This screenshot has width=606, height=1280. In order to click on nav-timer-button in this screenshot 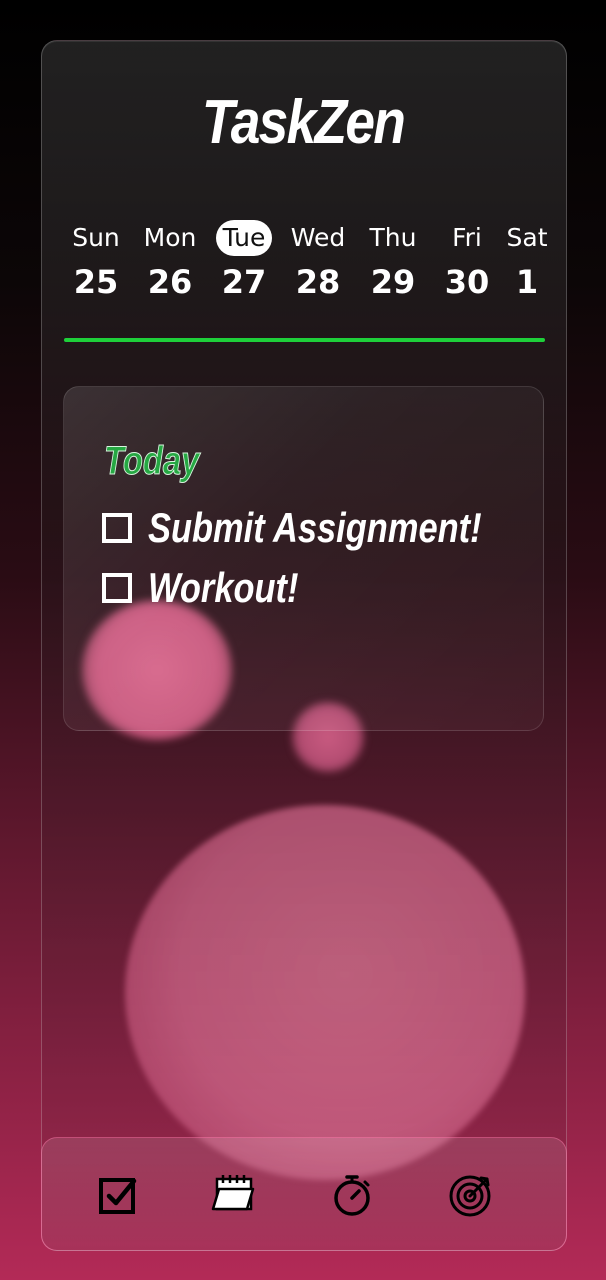, I will do `click(352, 1195)`.